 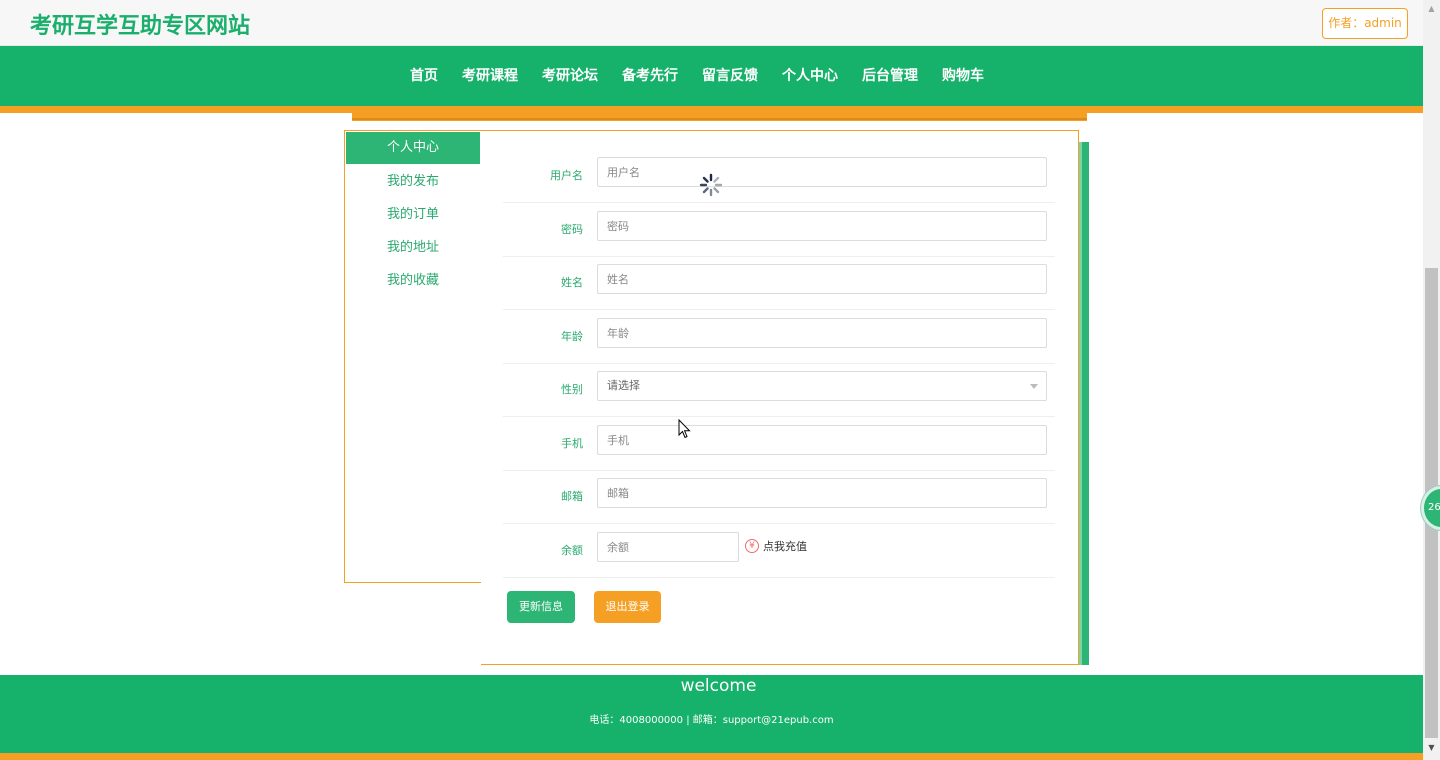 What do you see at coordinates (413, 356) in the screenshot?
I see `sidebar-menu: 个人中心 我的发布 我的订单 我的地址 我的收藏` at bounding box center [413, 356].